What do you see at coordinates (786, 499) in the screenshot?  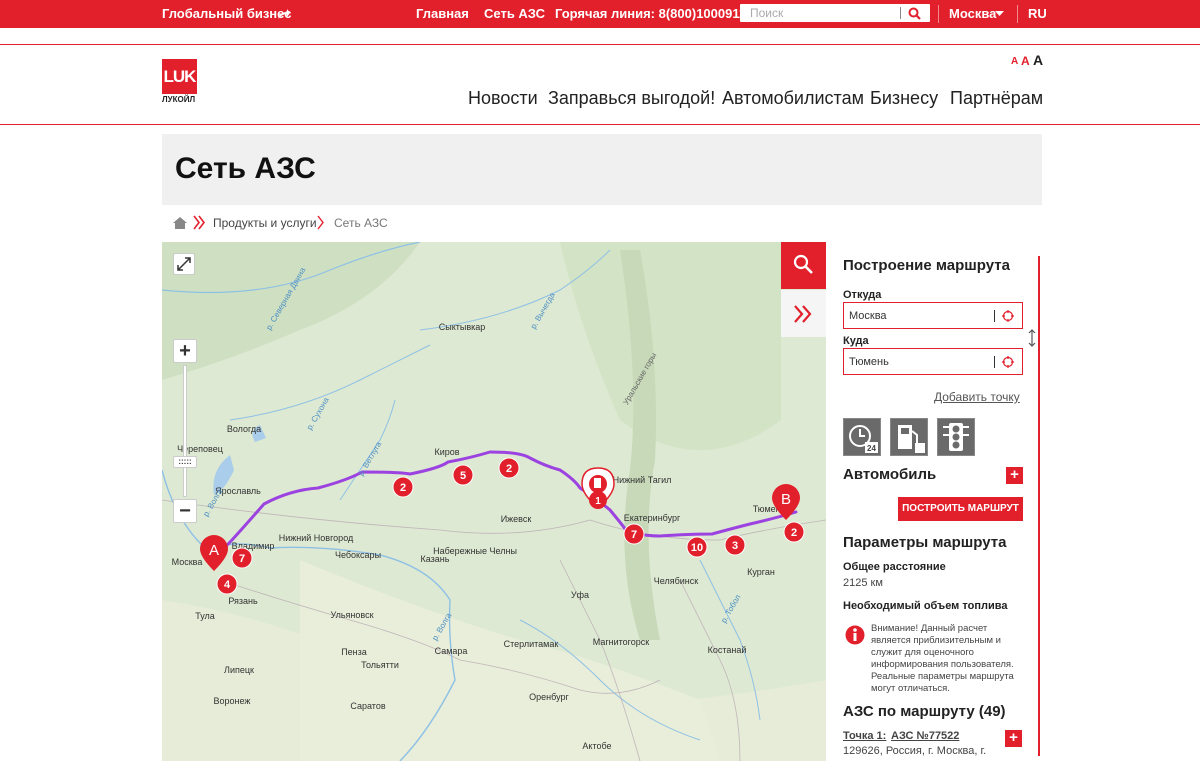 I see `endpoint-label: B` at bounding box center [786, 499].